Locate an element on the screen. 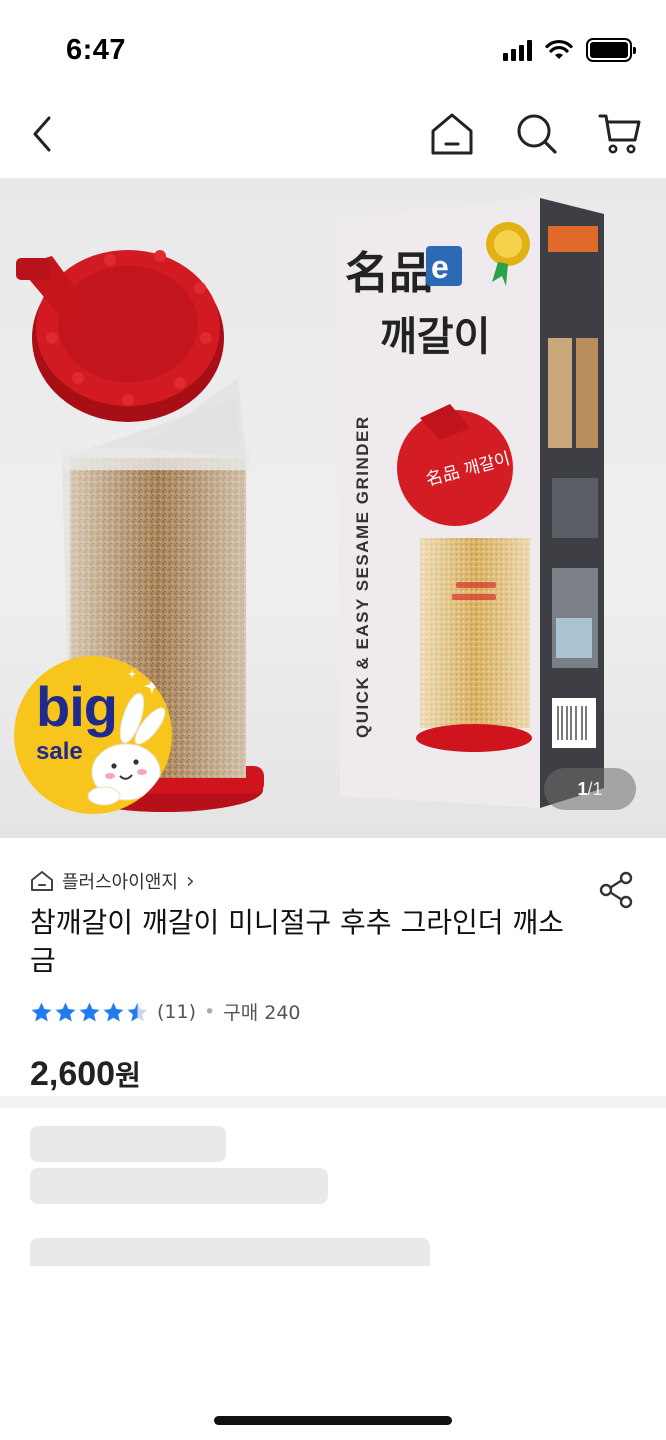 This screenshot has height=1440, width=666. store-link: 플러스아이앤지 › is located at coordinates (112, 881).